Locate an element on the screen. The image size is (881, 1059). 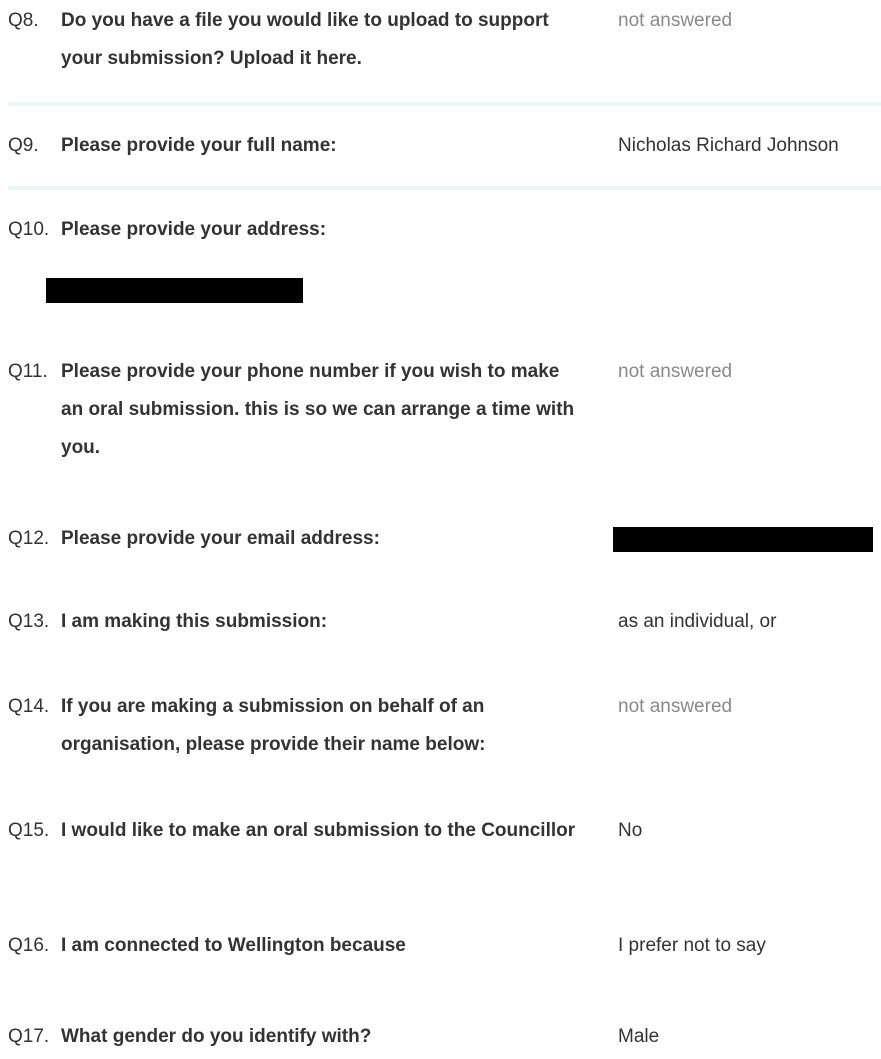
question-number: Q14. is located at coordinates (29, 706).